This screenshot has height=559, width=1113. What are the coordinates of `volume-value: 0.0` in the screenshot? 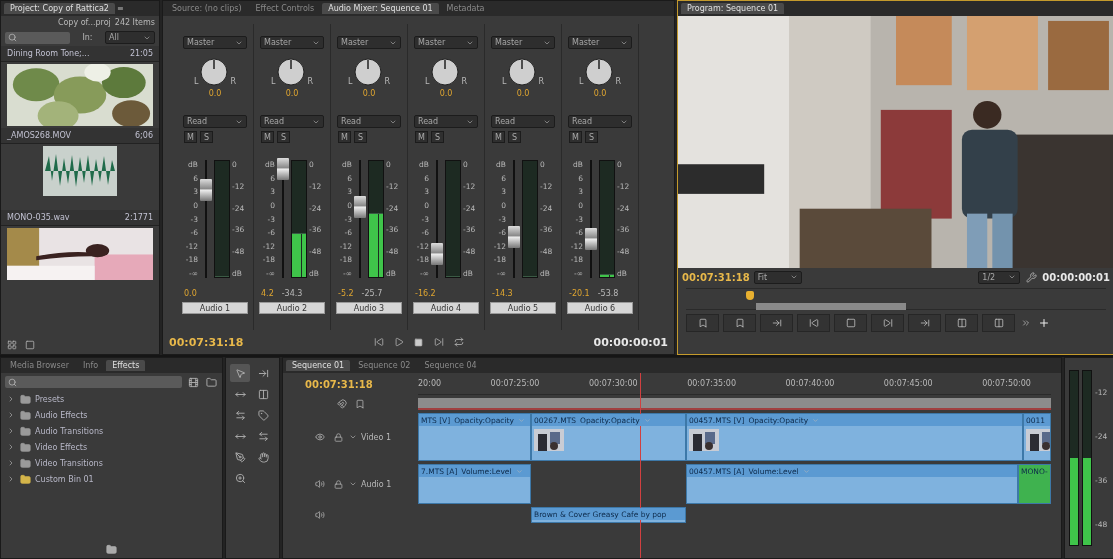 It's located at (190, 294).